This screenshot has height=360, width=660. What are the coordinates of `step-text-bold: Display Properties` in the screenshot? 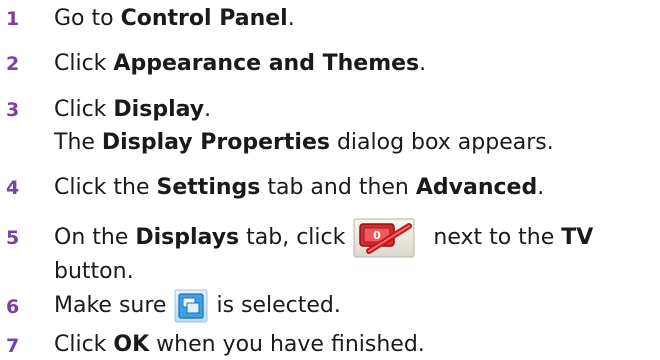 It's located at (215, 142).